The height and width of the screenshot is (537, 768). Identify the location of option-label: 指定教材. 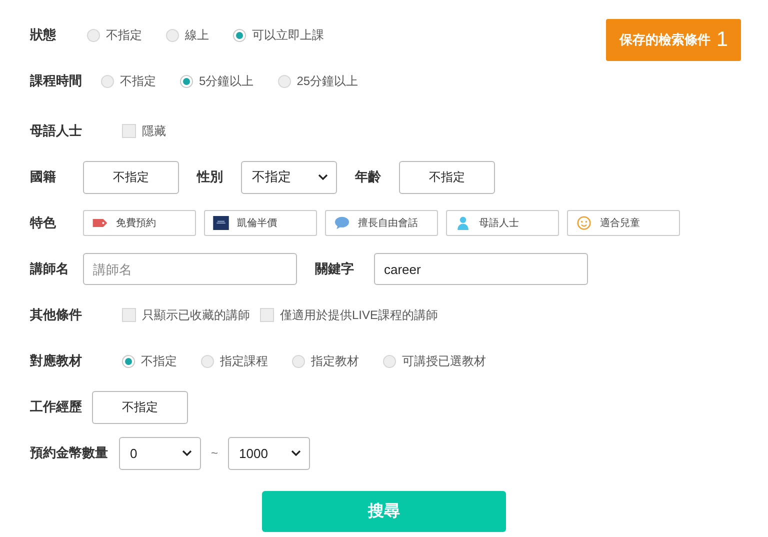
(335, 361).